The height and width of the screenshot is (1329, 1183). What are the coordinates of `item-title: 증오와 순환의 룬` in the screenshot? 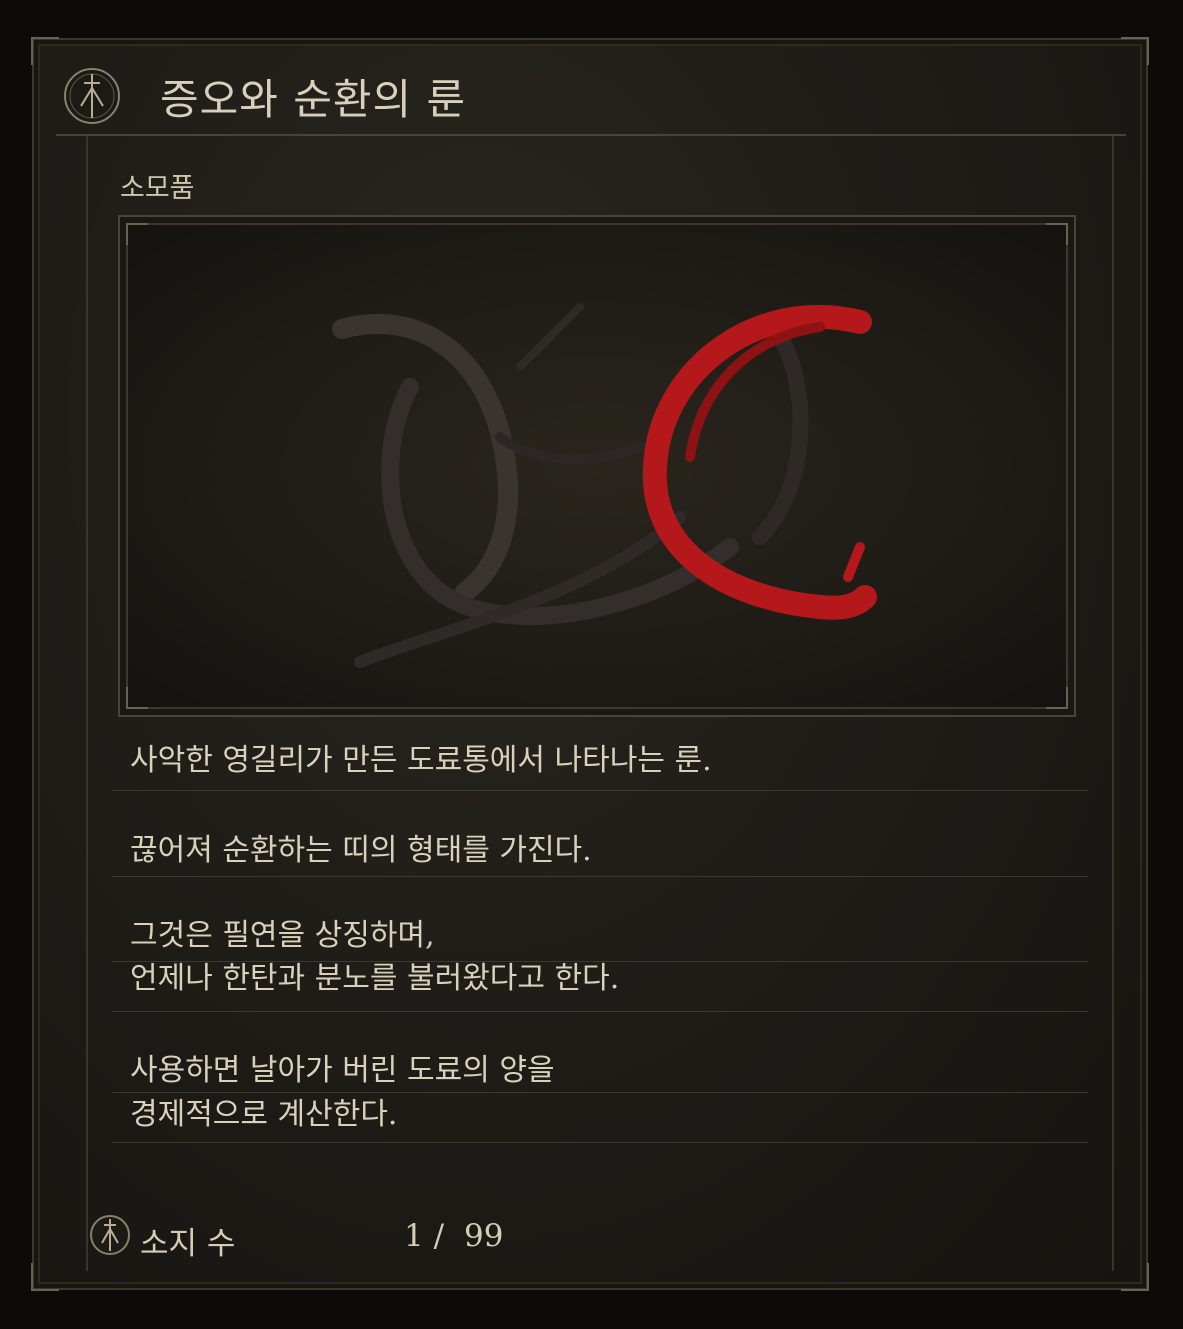 It's located at (313, 99).